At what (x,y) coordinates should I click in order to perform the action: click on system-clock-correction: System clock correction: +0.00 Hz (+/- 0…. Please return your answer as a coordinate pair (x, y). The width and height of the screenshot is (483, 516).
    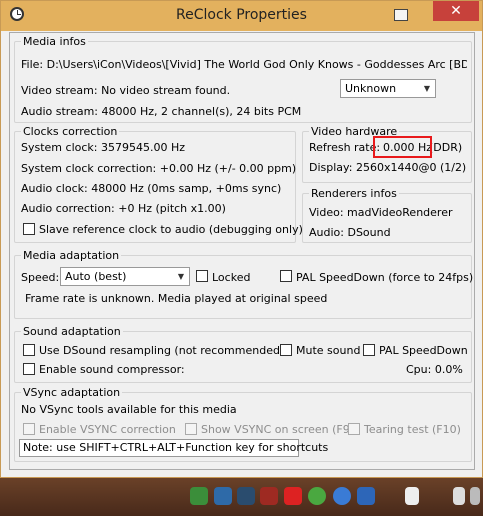
    Looking at the image, I should click on (159, 168).